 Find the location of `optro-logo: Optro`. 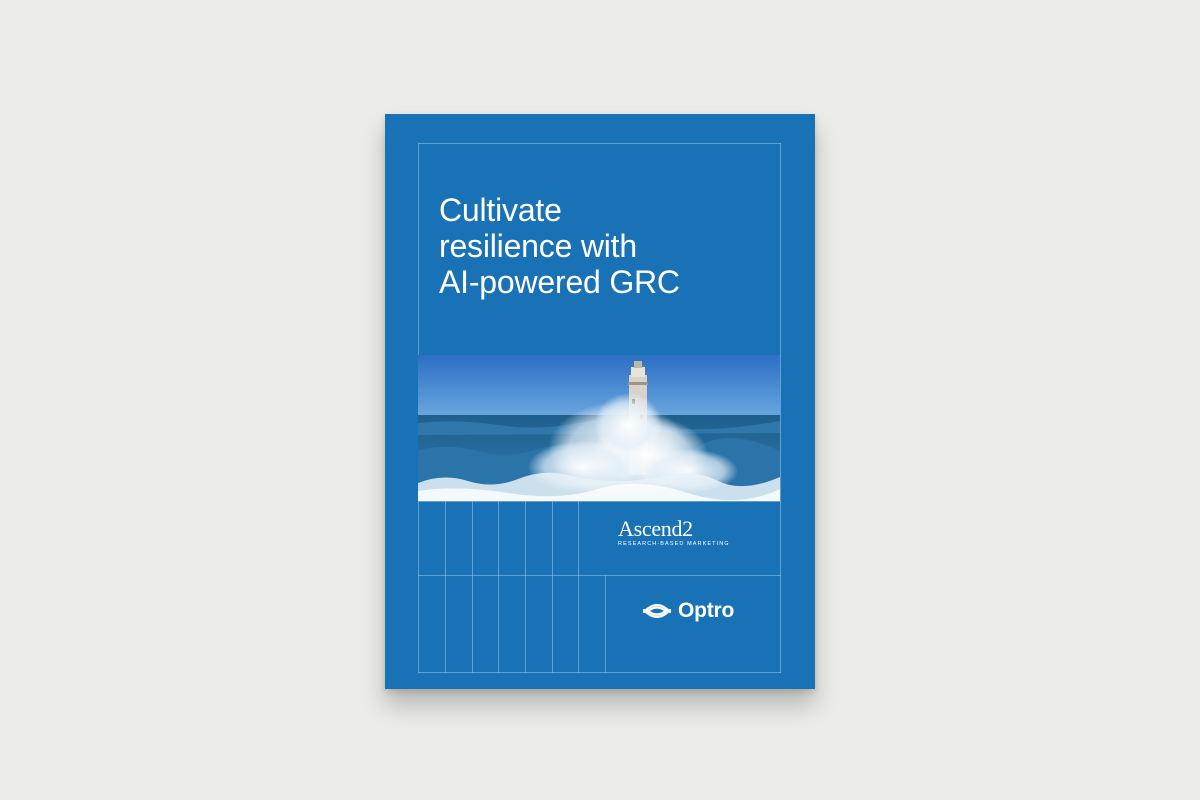

optro-logo: Optro is located at coordinates (688, 611).